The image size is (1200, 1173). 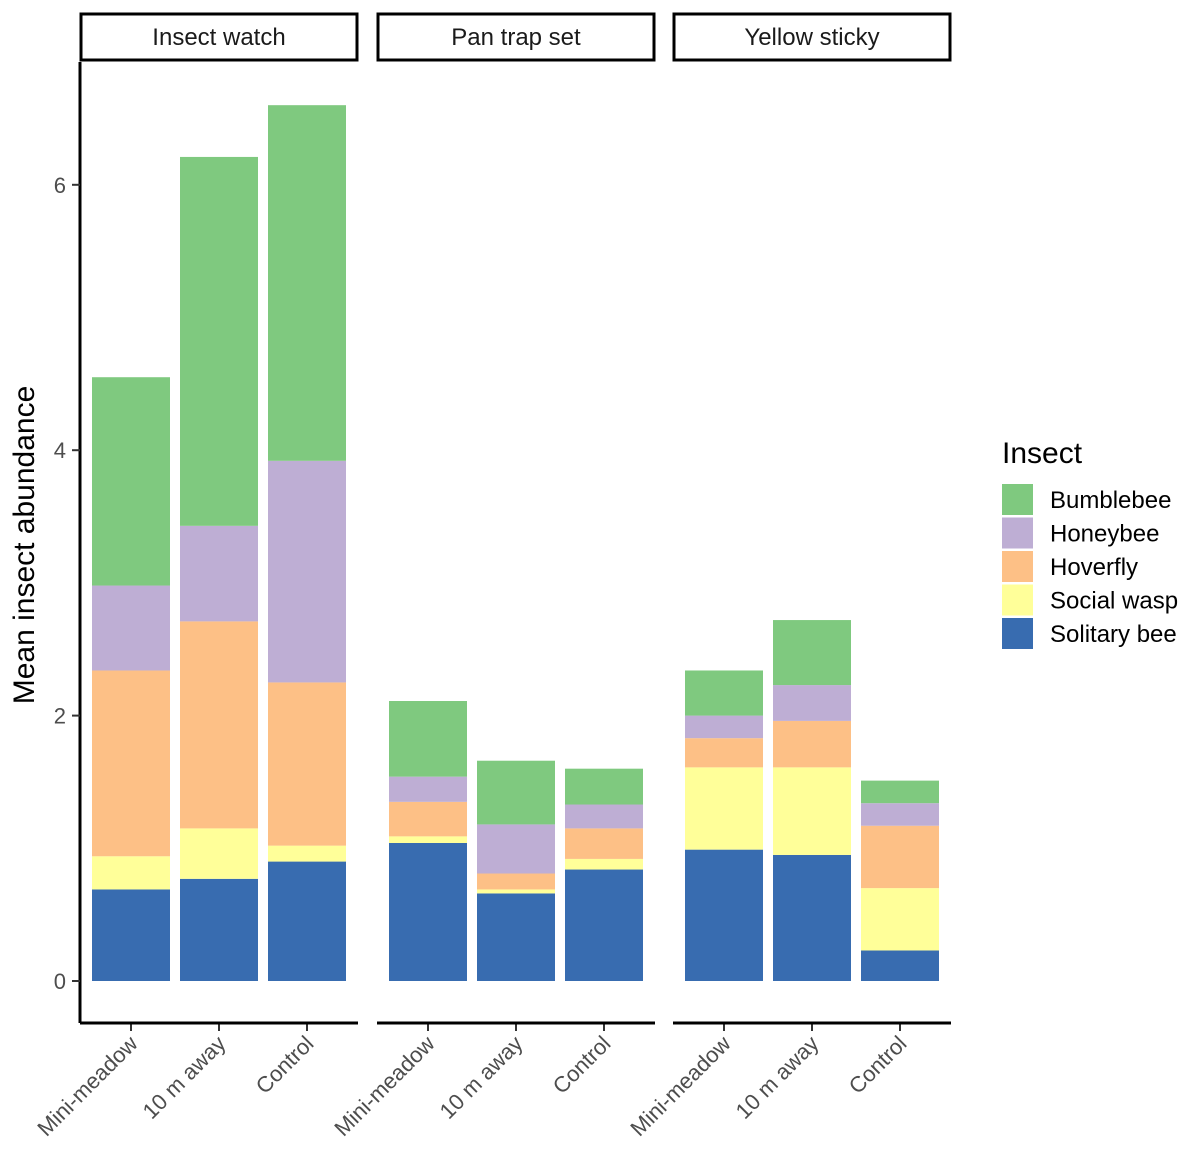 I want to click on y-tick-label: 2, so click(x=60, y=716).